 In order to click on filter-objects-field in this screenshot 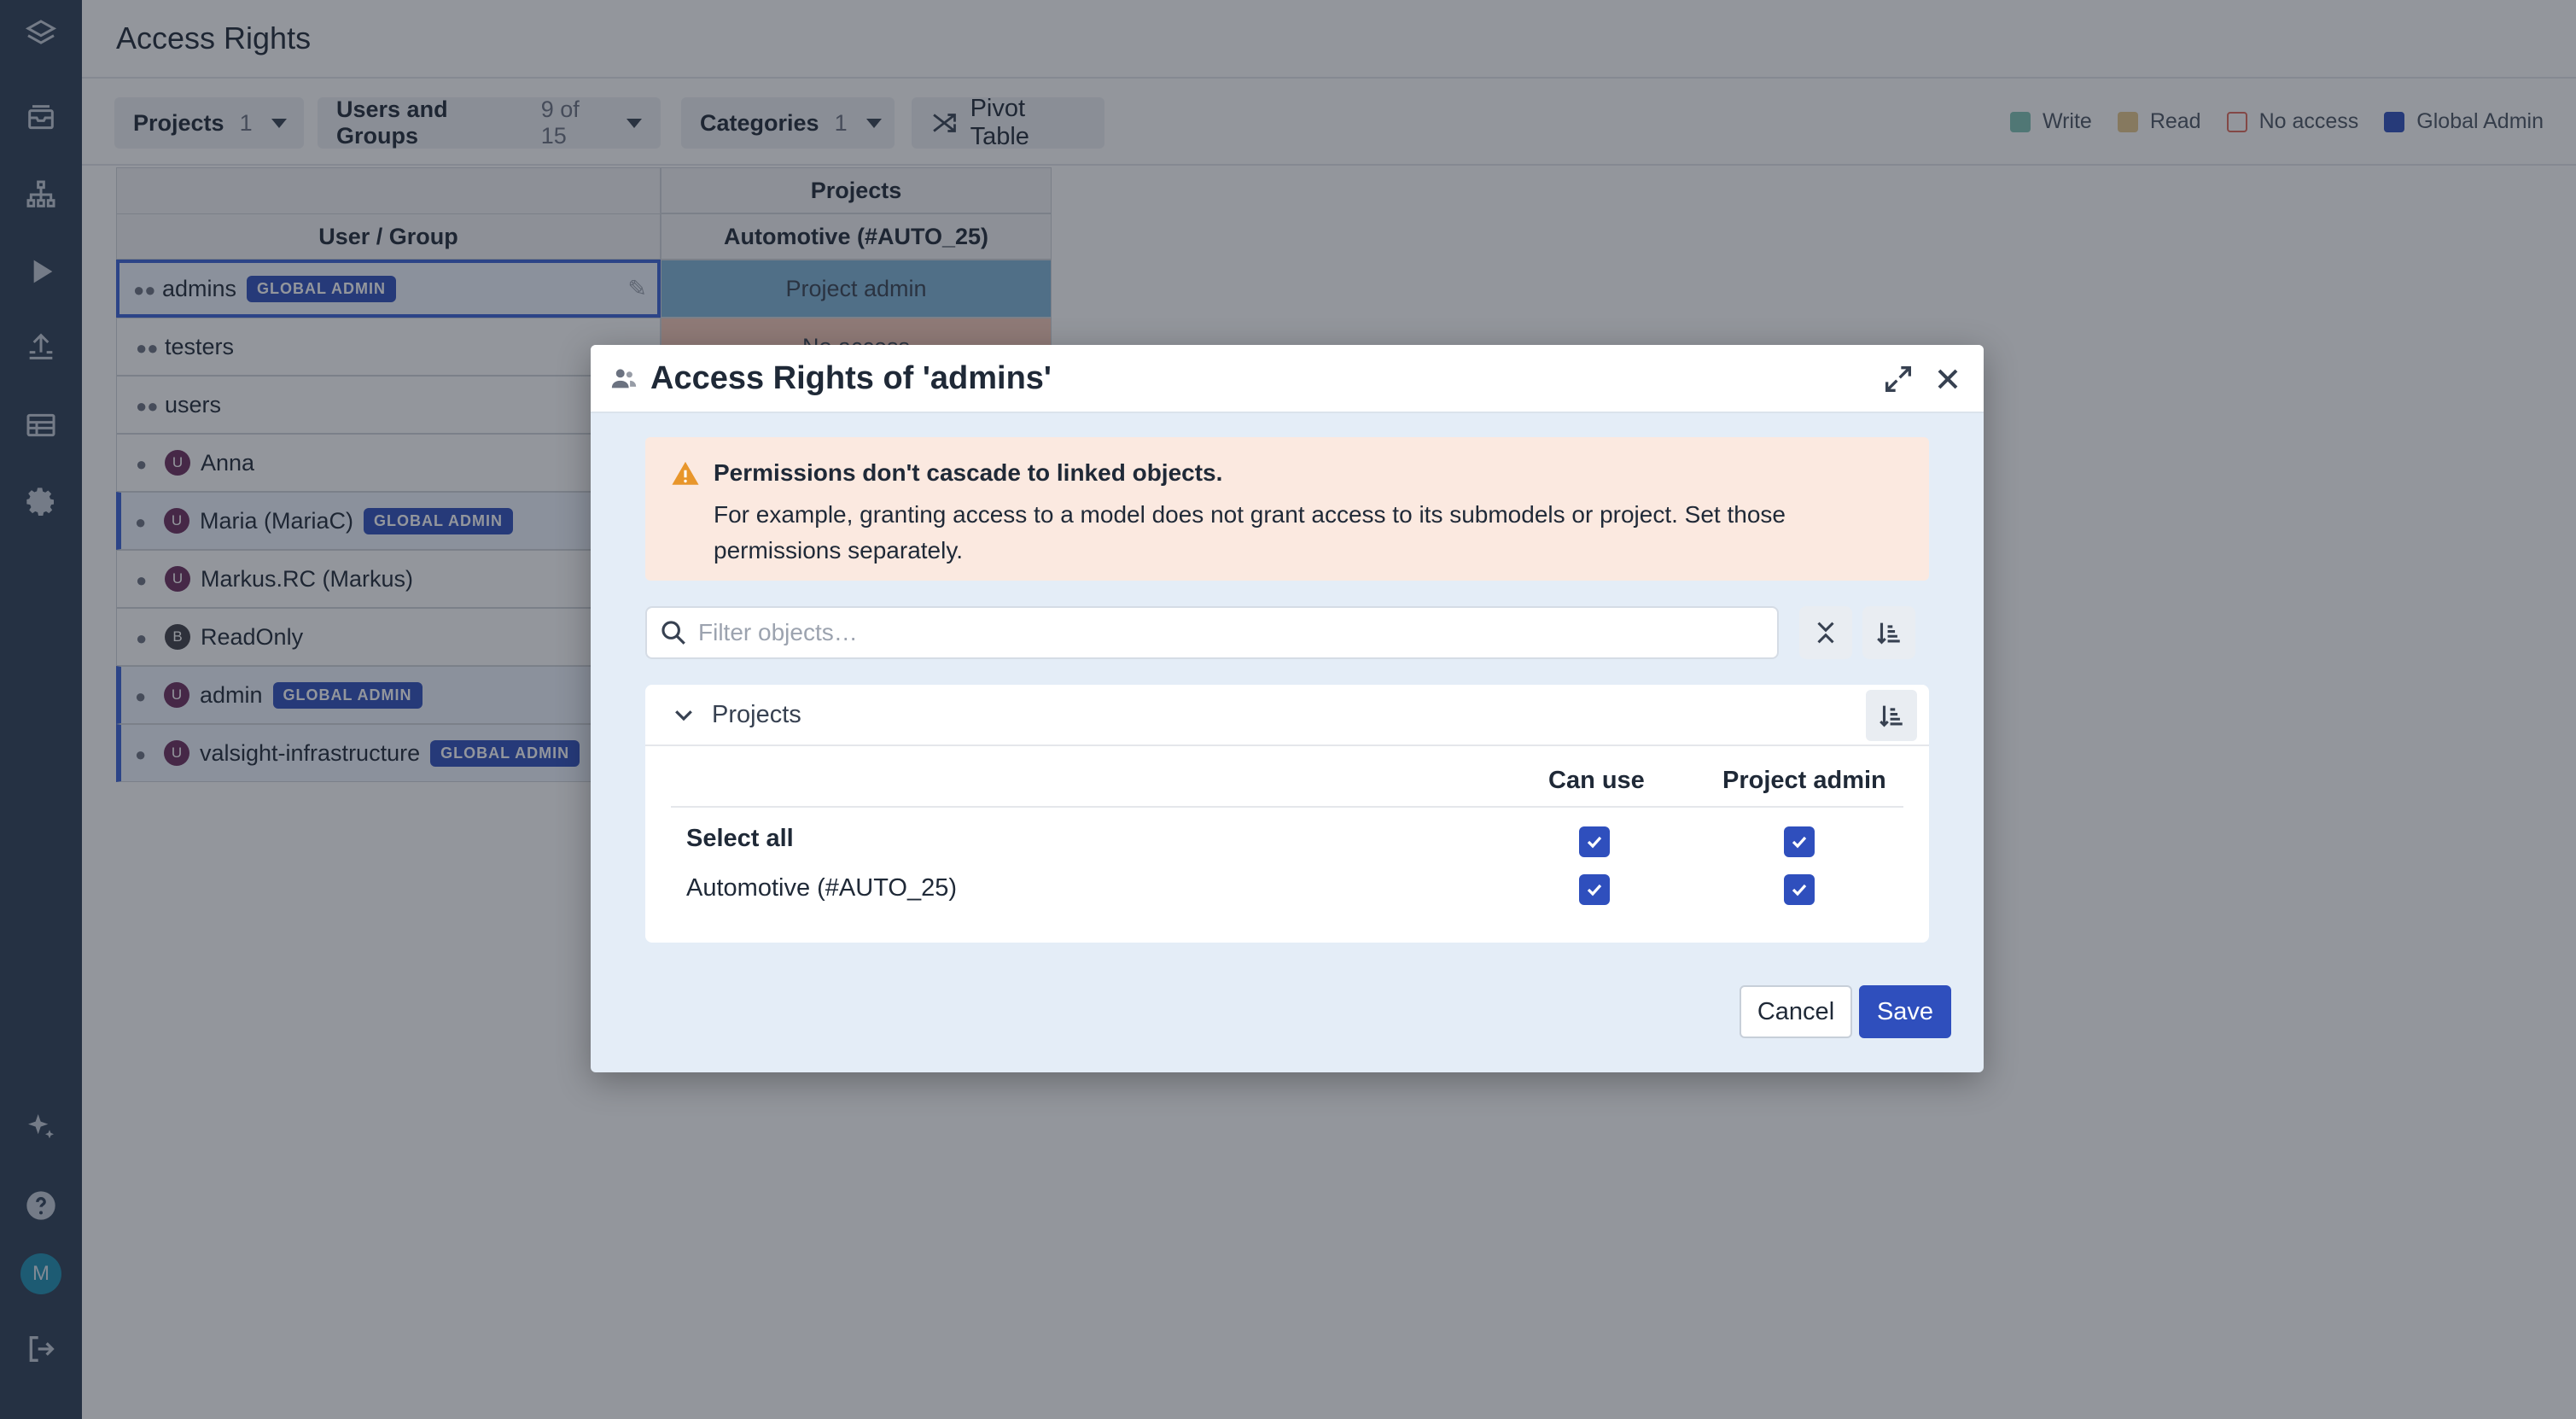, I will do `click(1212, 632)`.